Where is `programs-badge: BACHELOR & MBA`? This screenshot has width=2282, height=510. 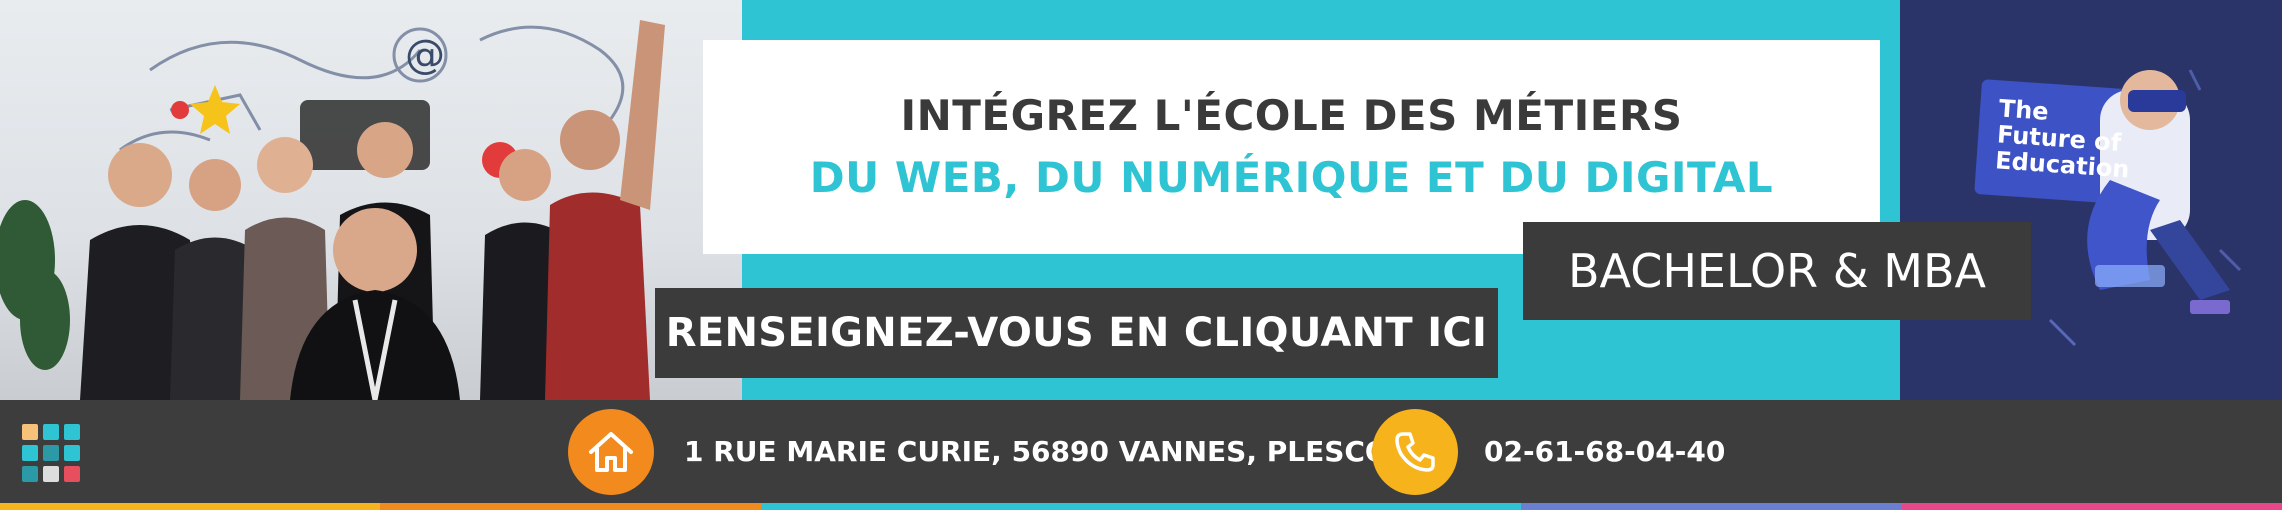 programs-badge: BACHELOR & MBA is located at coordinates (1777, 271).